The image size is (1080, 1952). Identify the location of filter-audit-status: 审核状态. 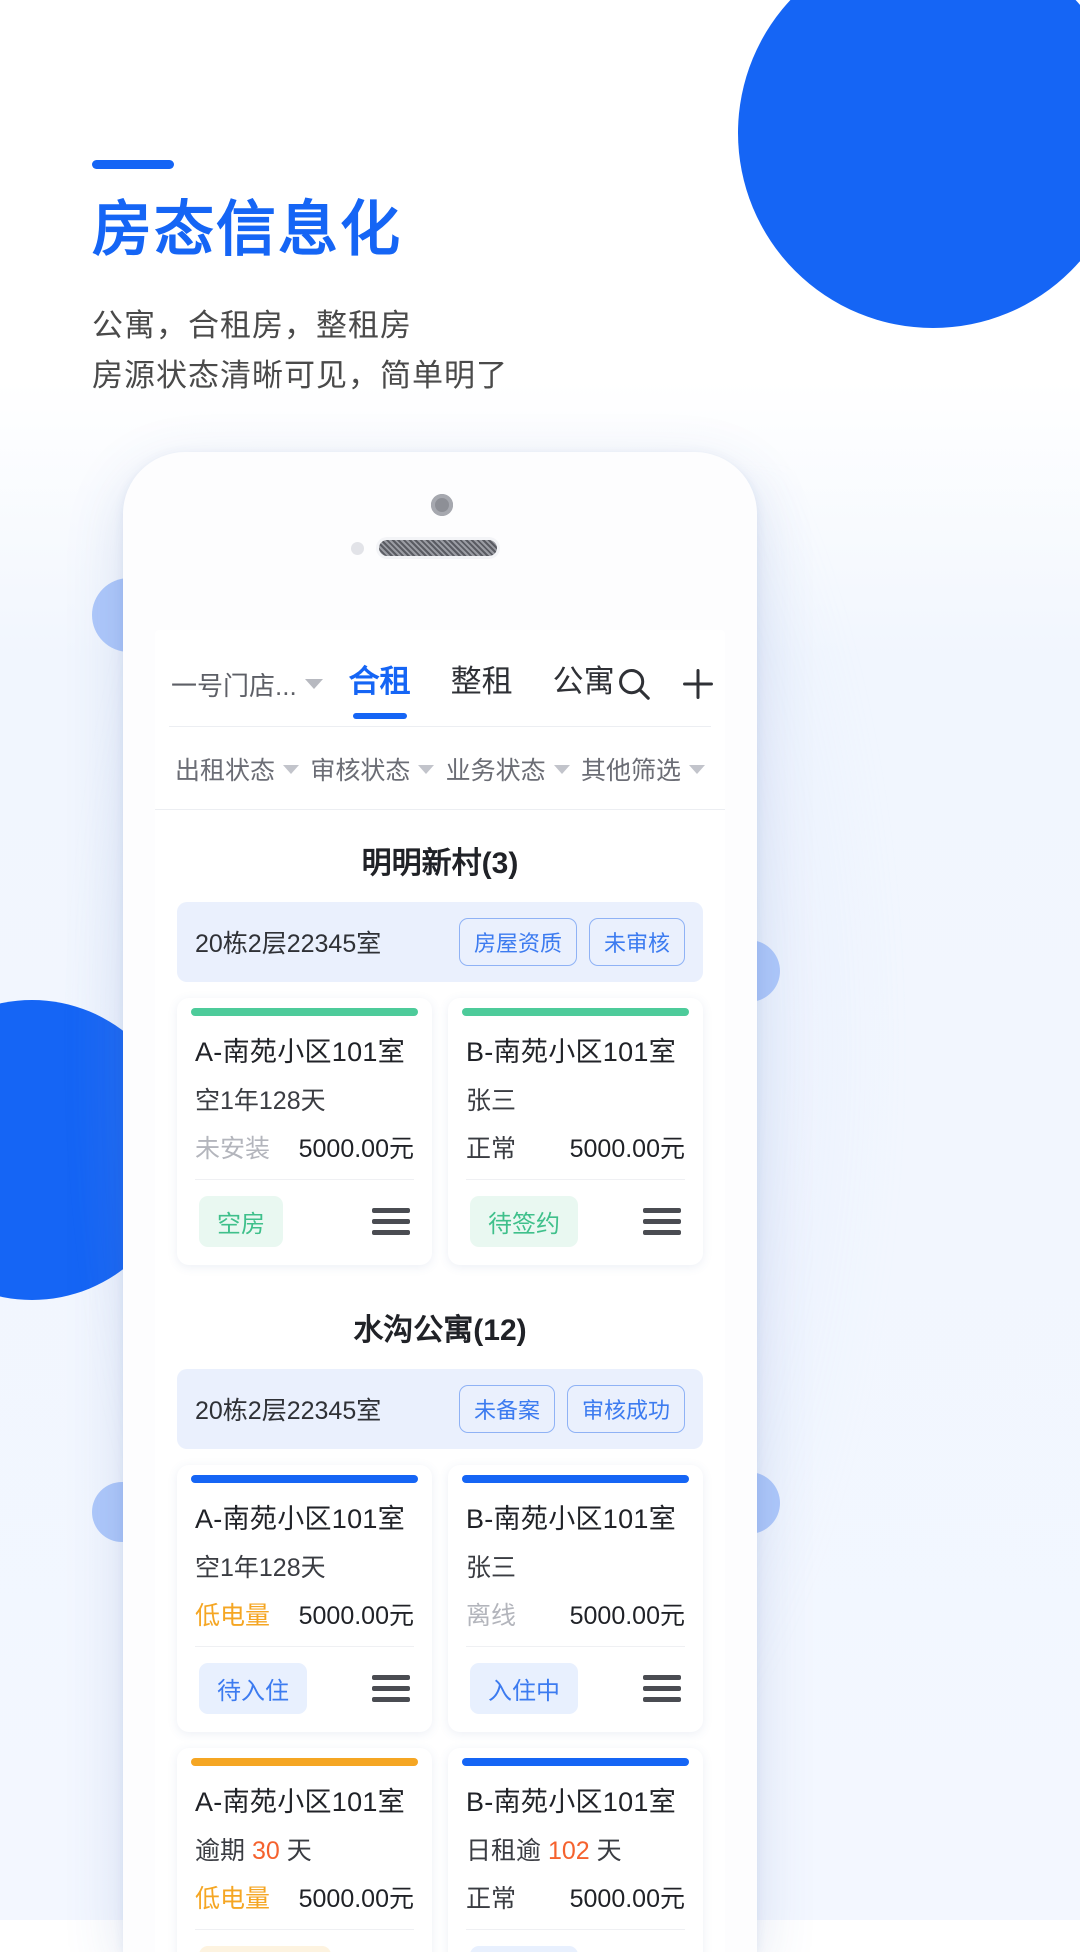
(372, 769).